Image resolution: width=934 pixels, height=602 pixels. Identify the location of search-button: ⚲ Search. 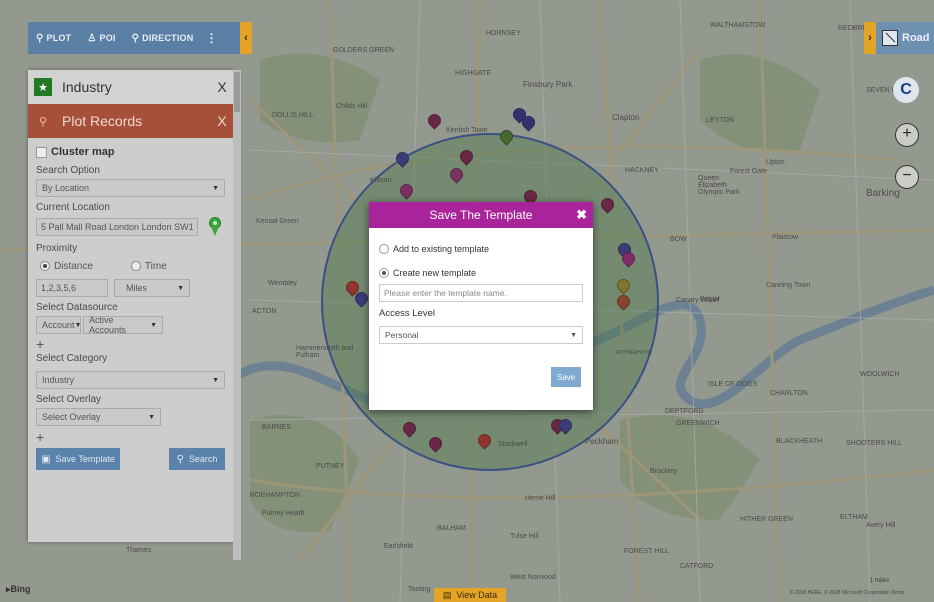
(197, 459).